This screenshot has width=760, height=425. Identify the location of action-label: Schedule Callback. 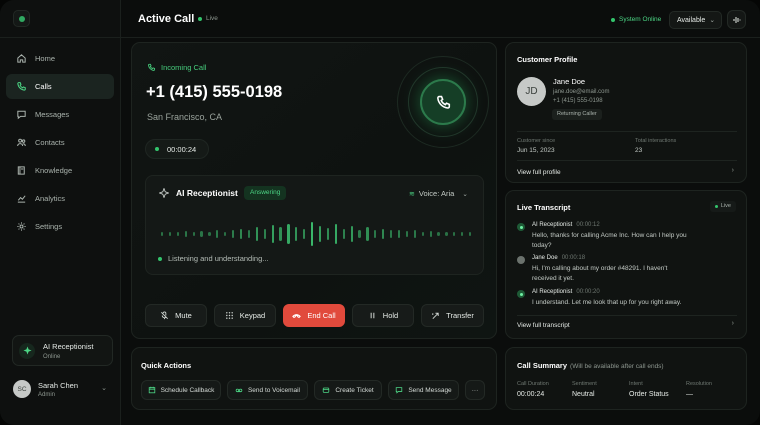
(187, 390).